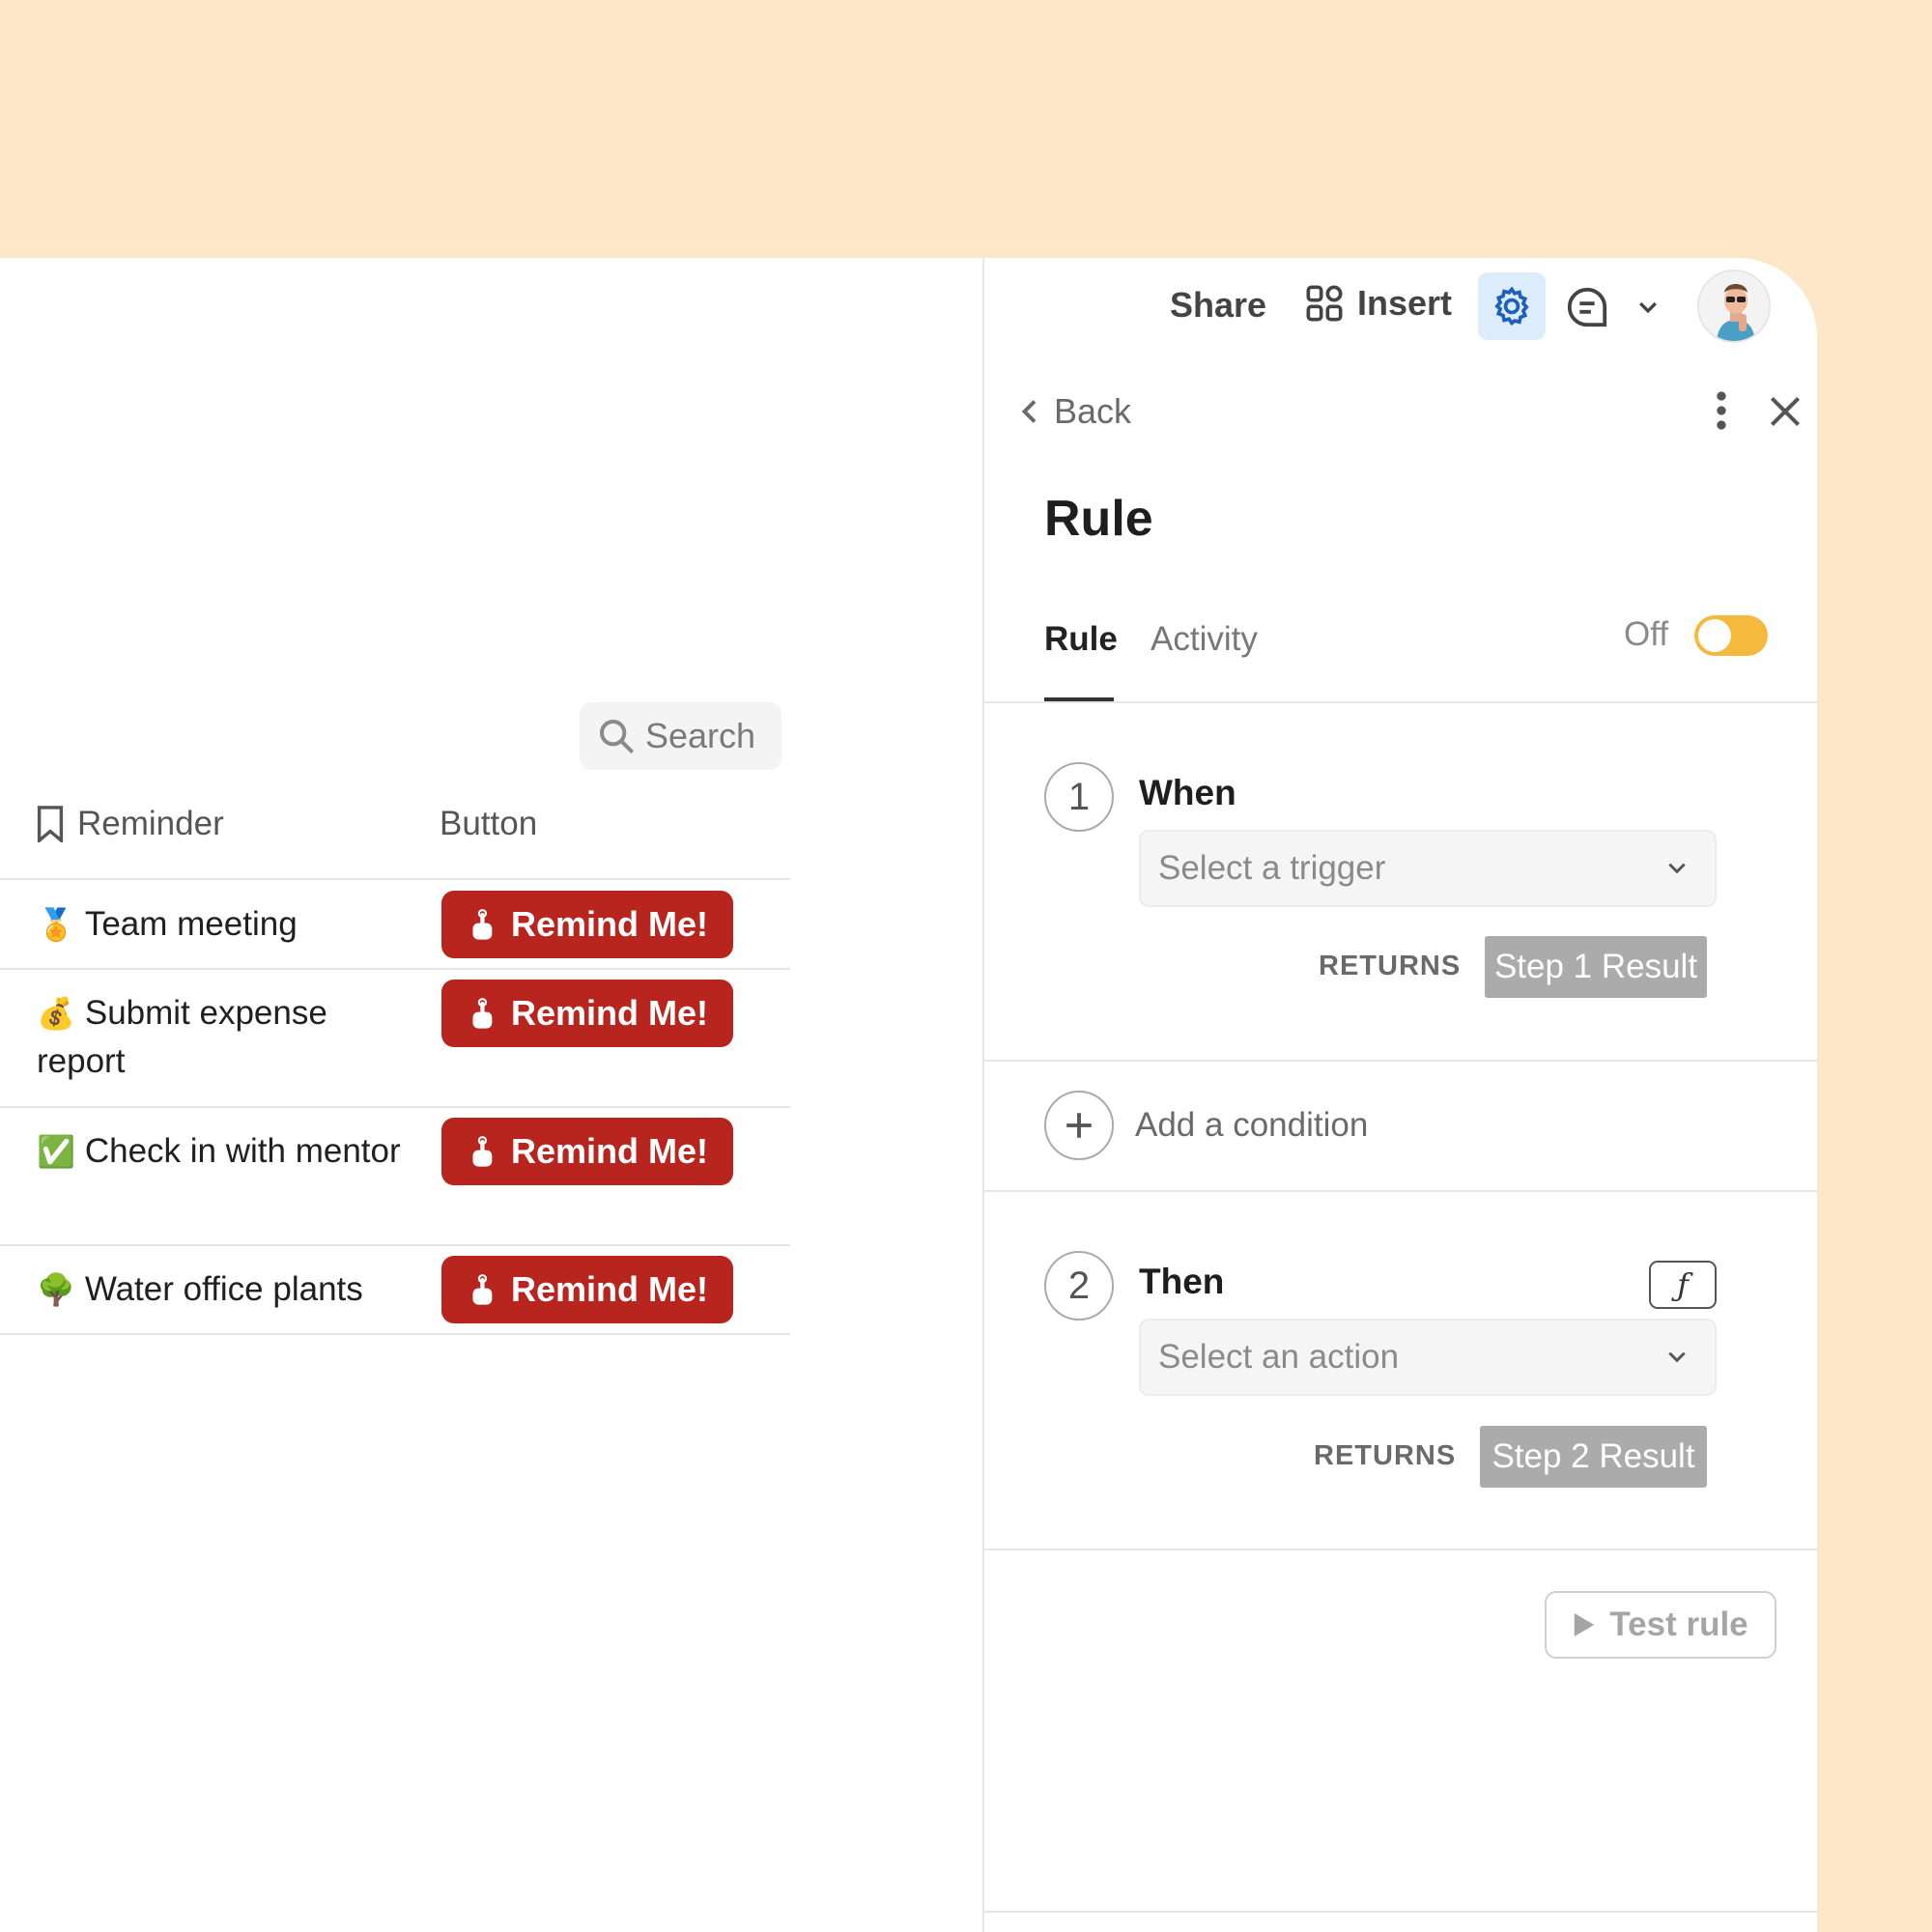 This screenshot has height=1932, width=1932. I want to click on search-icon, so click(617, 737).